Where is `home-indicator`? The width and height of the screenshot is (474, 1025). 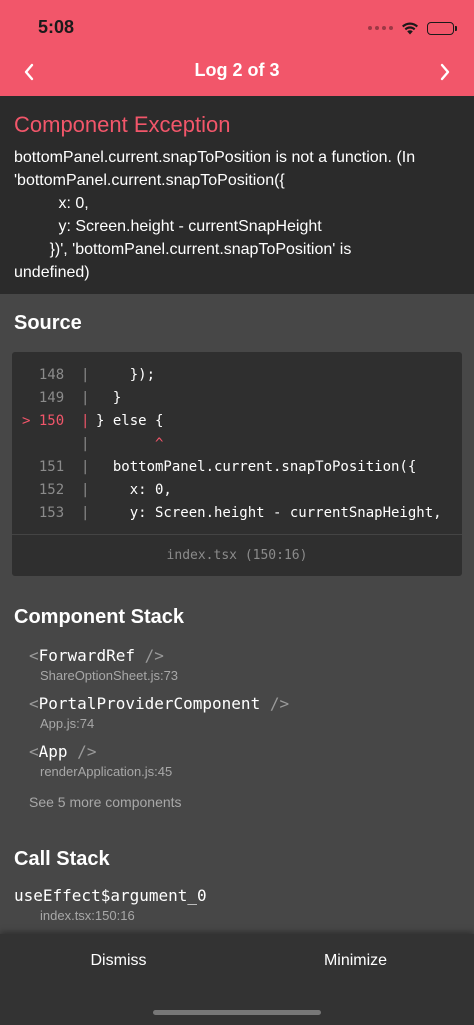 home-indicator is located at coordinates (237, 1012).